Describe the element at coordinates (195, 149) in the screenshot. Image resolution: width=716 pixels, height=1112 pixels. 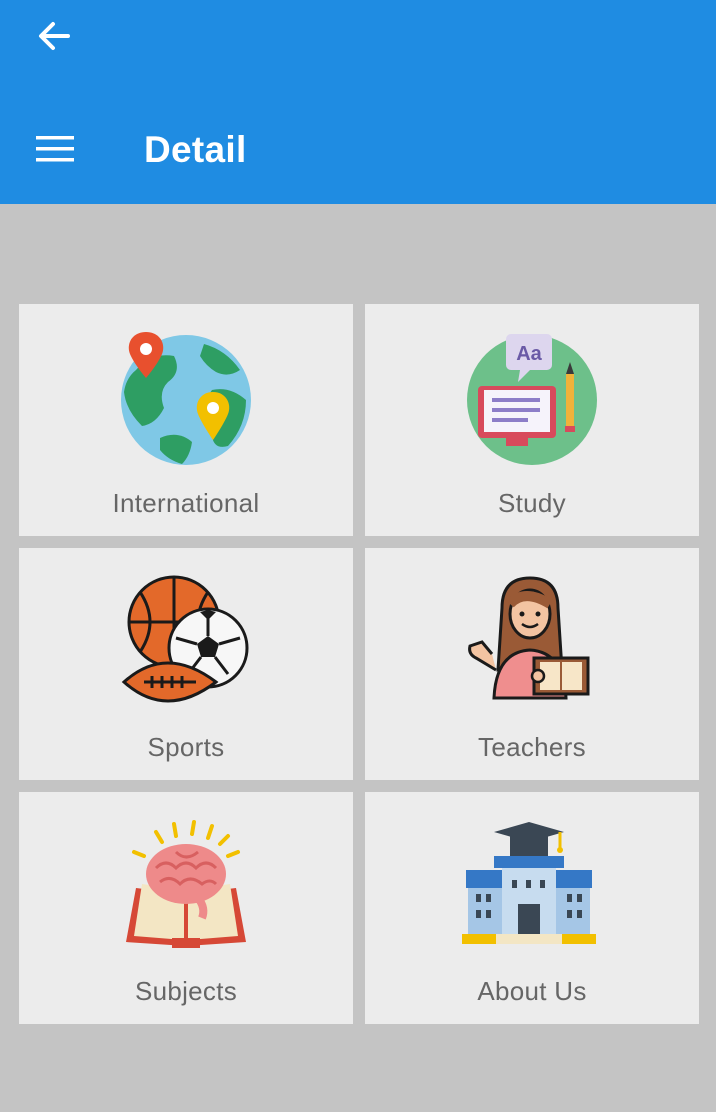
I see `page-title: Detail` at that location.